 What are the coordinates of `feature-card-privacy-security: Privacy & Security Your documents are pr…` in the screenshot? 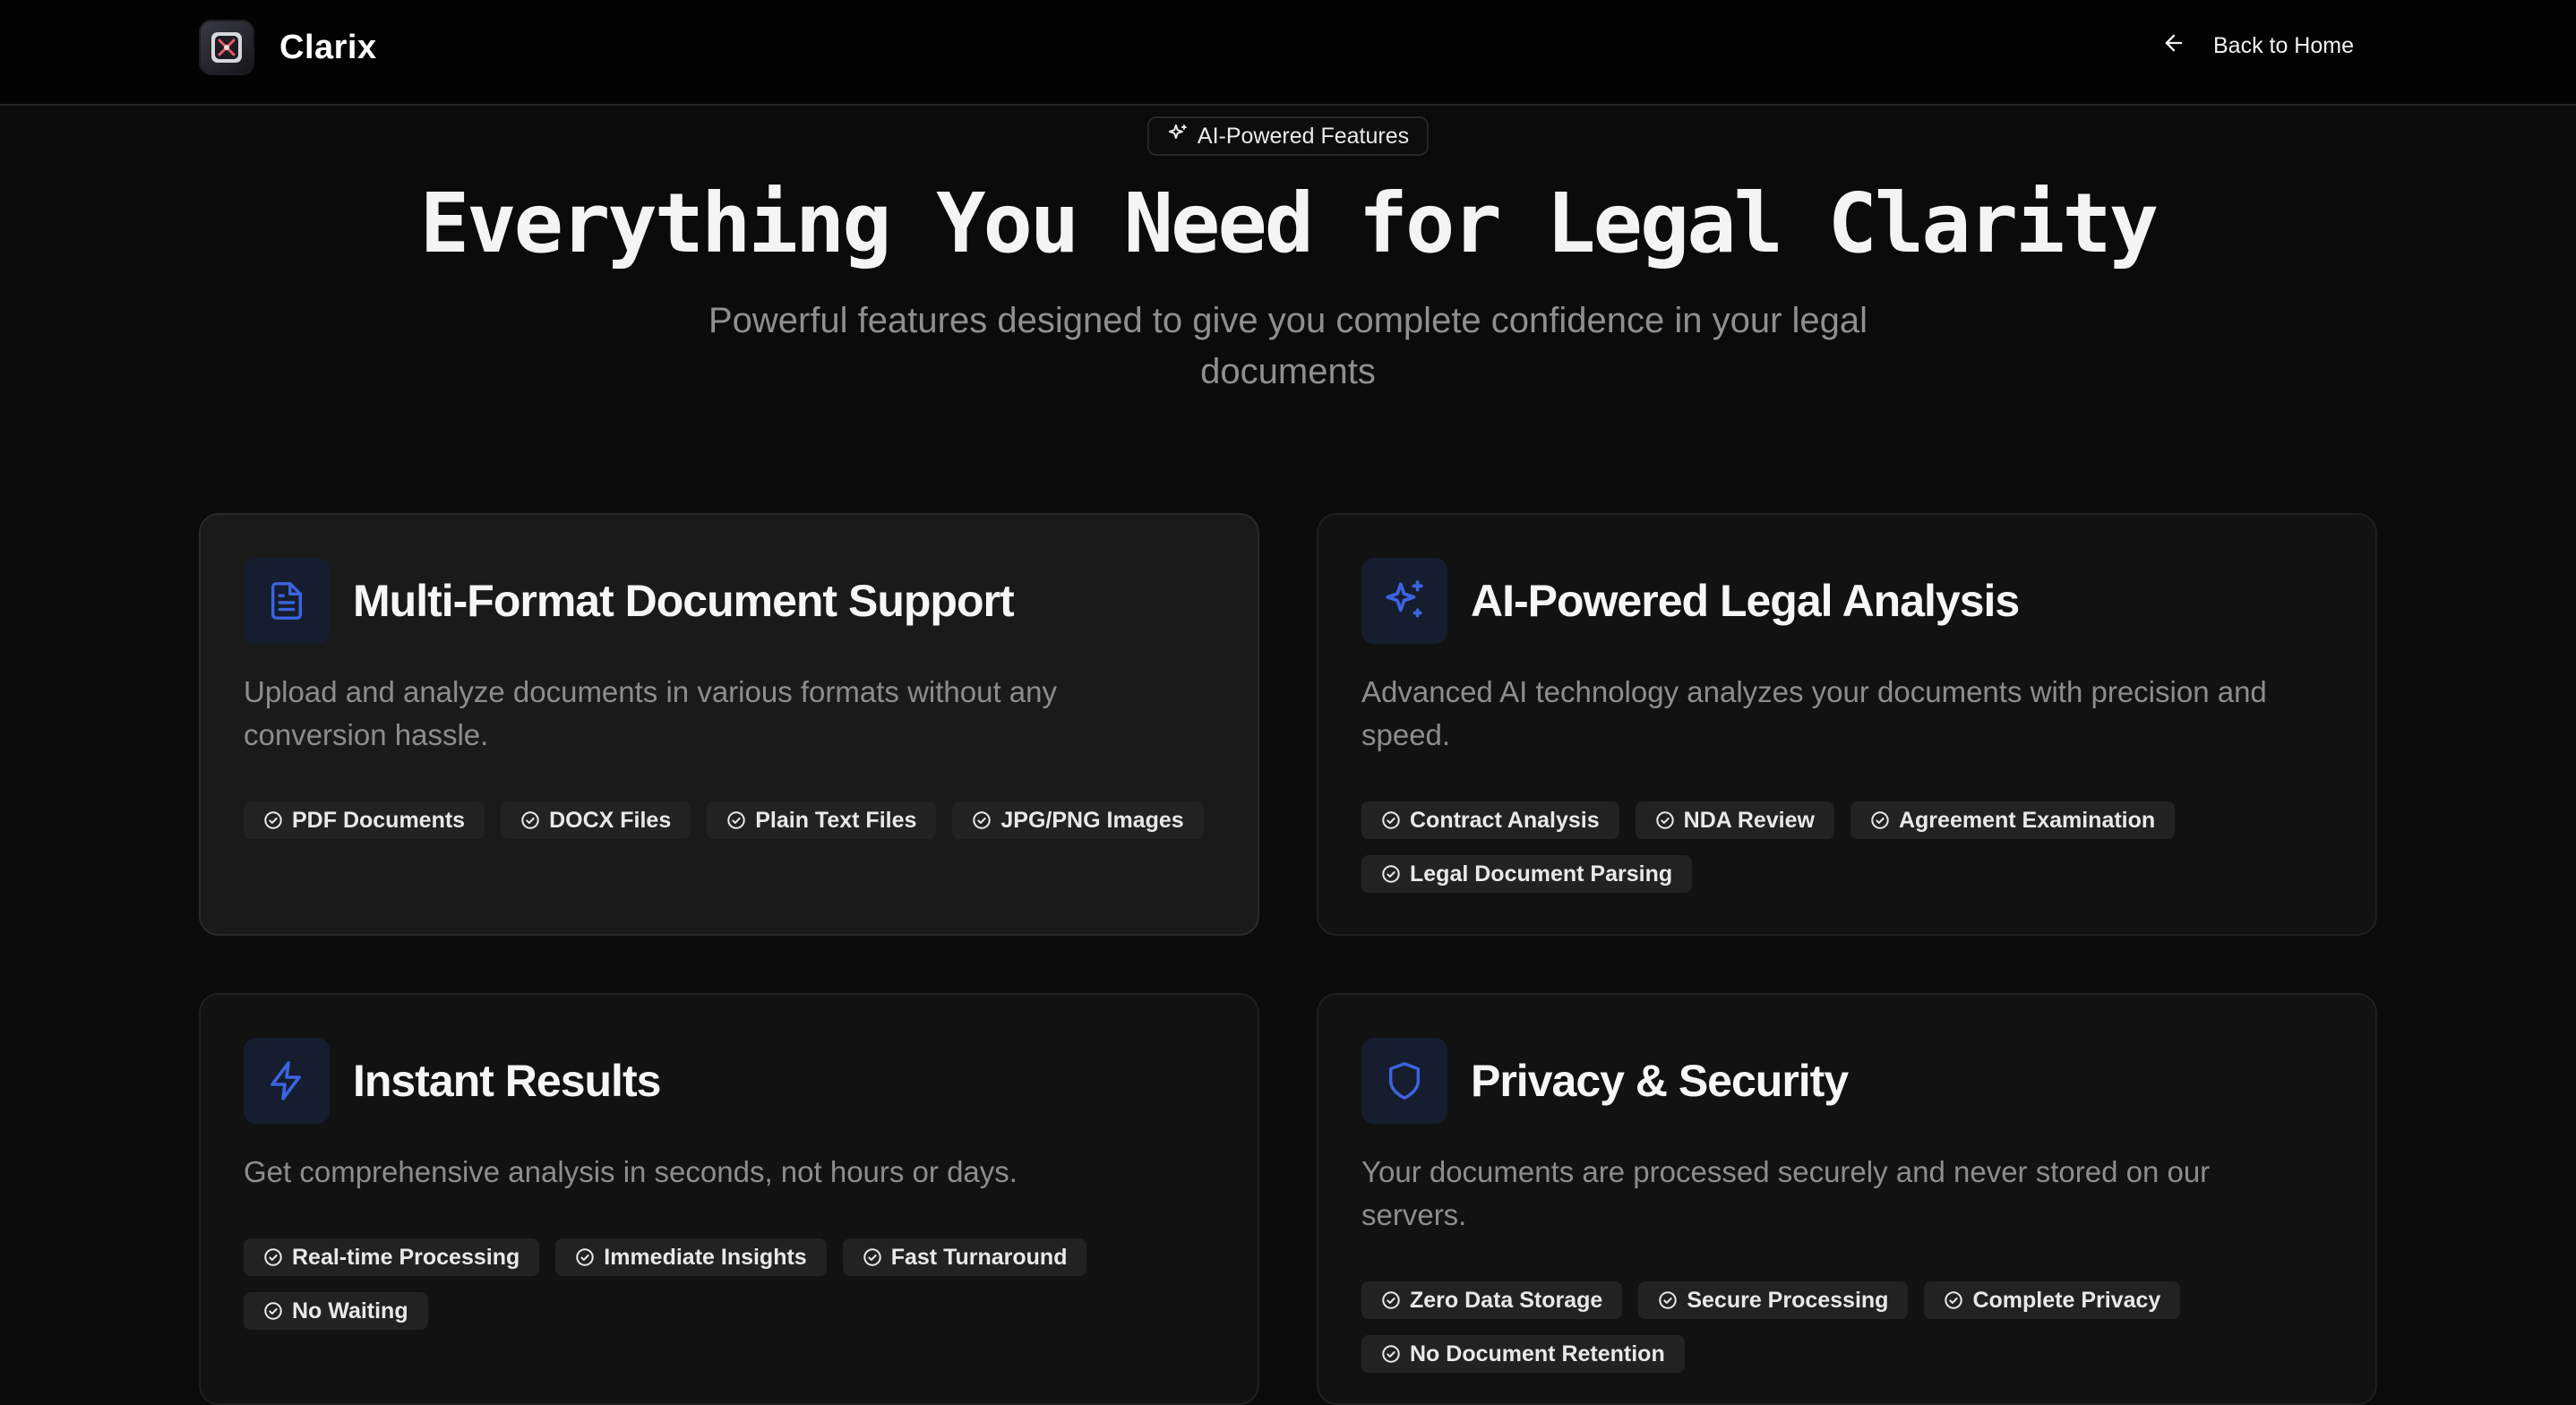 It's located at (1847, 1199).